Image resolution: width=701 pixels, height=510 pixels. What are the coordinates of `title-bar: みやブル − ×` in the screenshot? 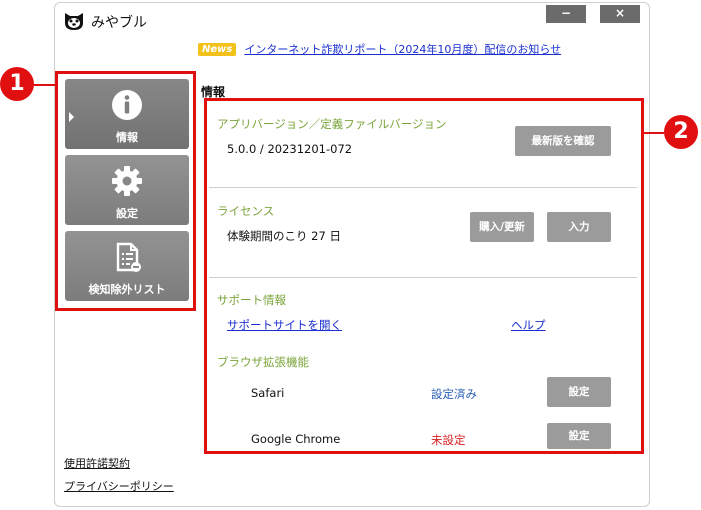 It's located at (352, 20).